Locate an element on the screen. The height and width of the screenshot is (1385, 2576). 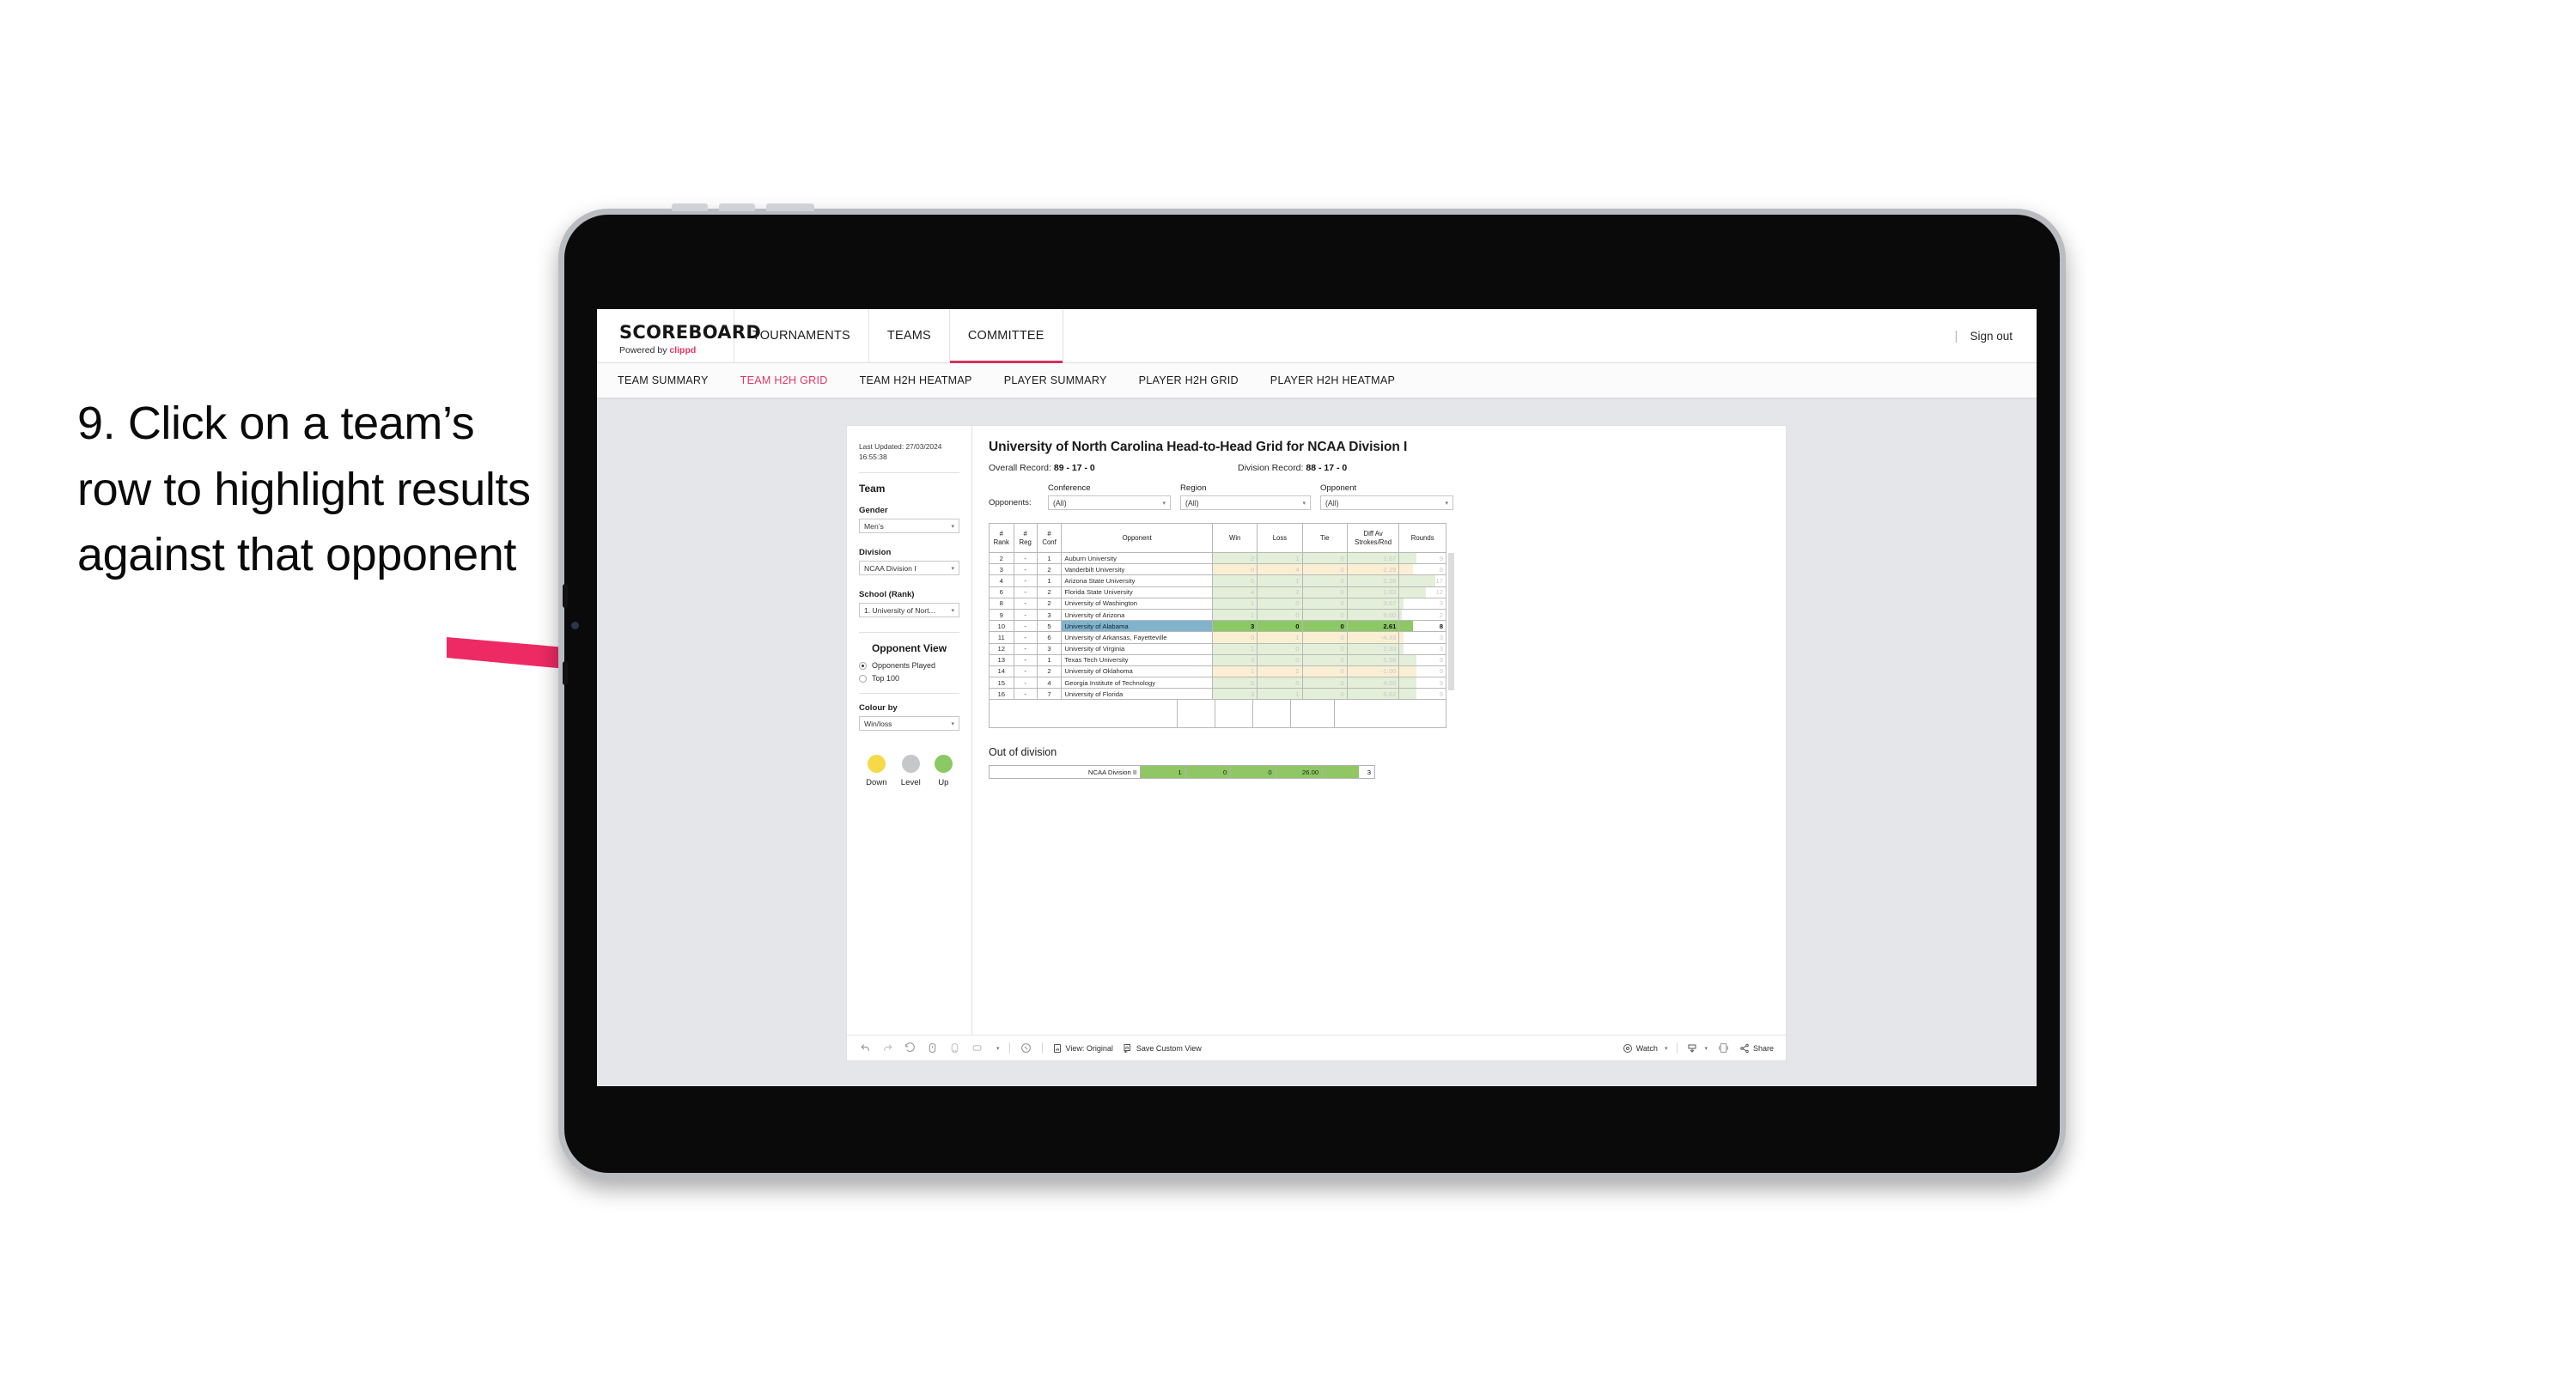
cell-rank: 9 is located at coordinates (1001, 615).